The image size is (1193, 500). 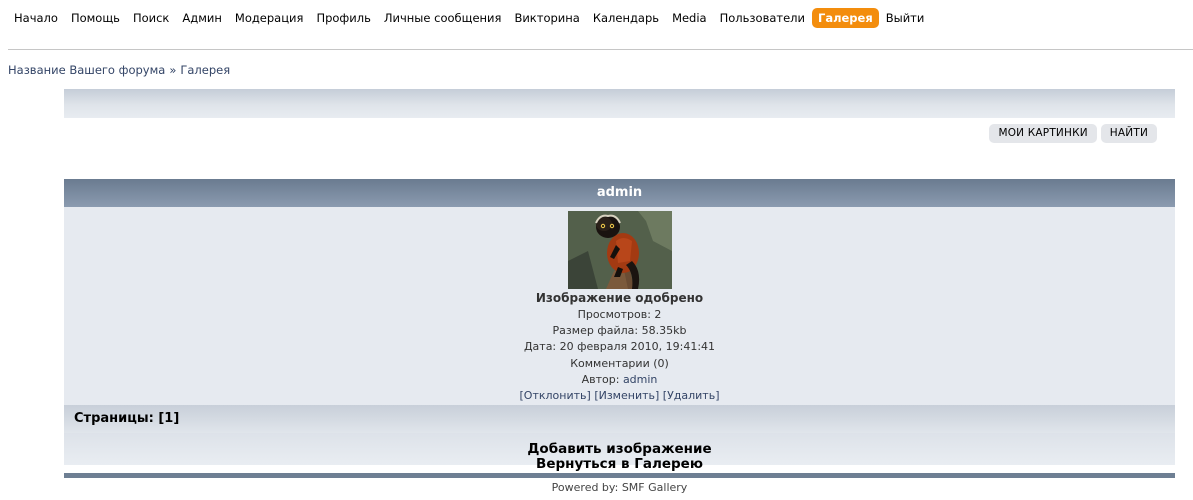 What do you see at coordinates (762, 18) in the screenshot?
I see `nav-item-users: Пользователи` at bounding box center [762, 18].